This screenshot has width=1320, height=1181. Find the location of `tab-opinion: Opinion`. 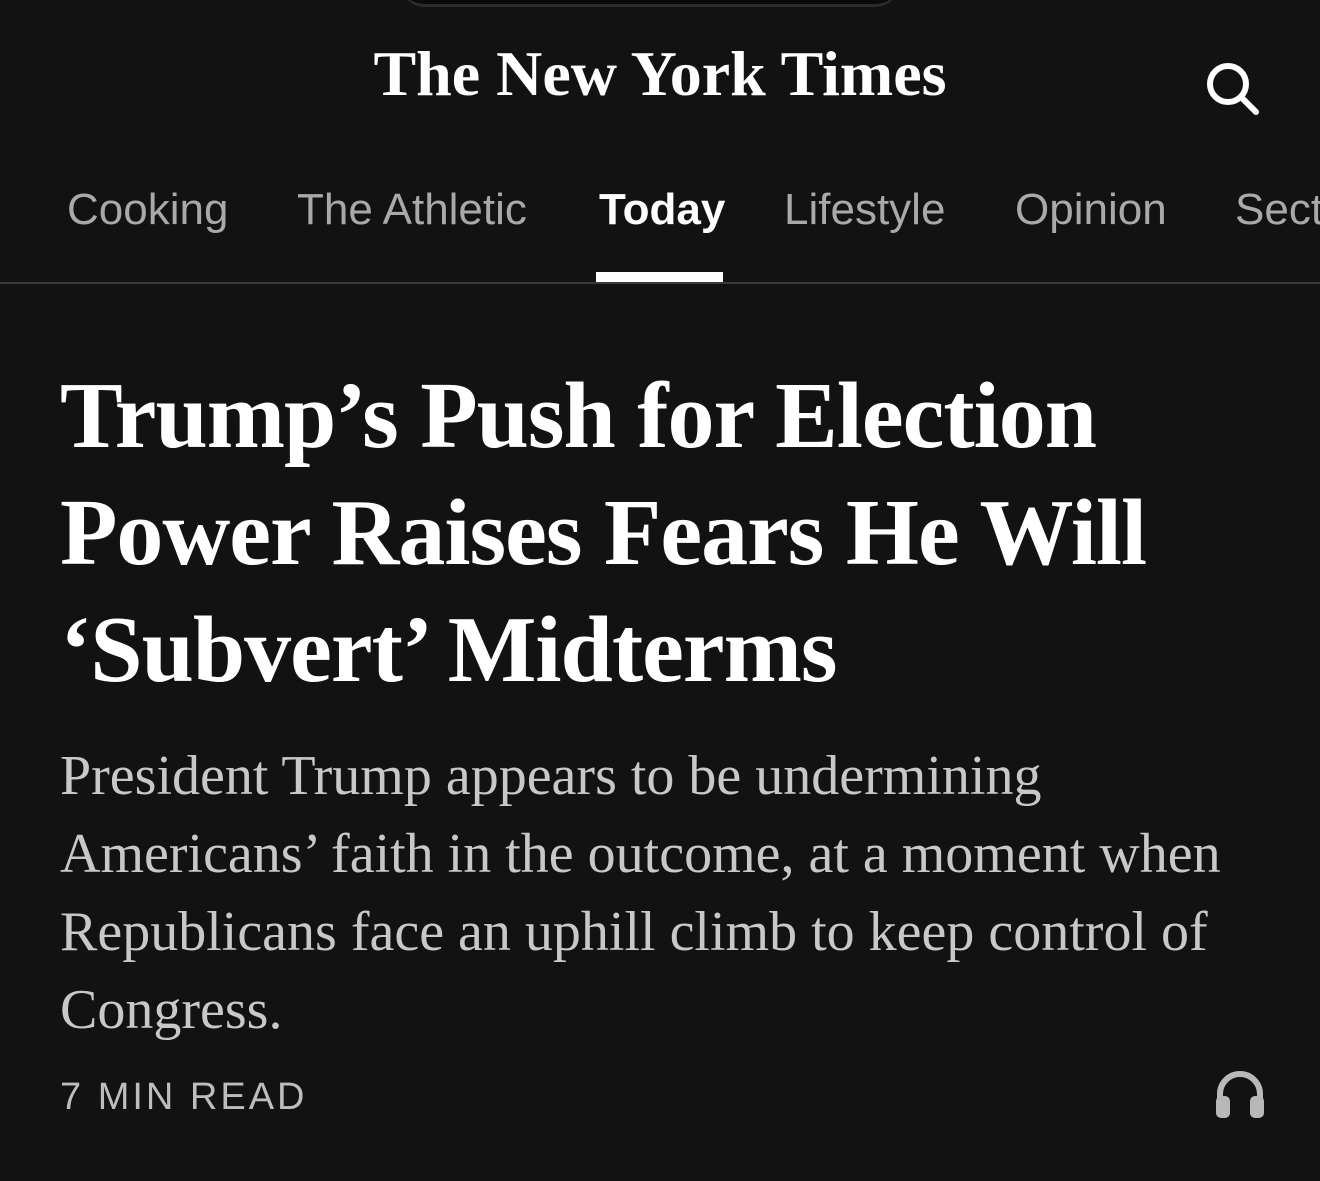

tab-opinion: Opinion is located at coordinates (1091, 210).